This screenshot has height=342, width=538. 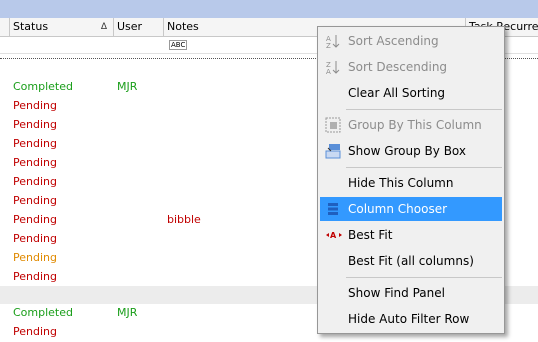 What do you see at coordinates (411, 235) in the screenshot?
I see `menu-item-best-fit: A Best Fit` at bounding box center [411, 235].